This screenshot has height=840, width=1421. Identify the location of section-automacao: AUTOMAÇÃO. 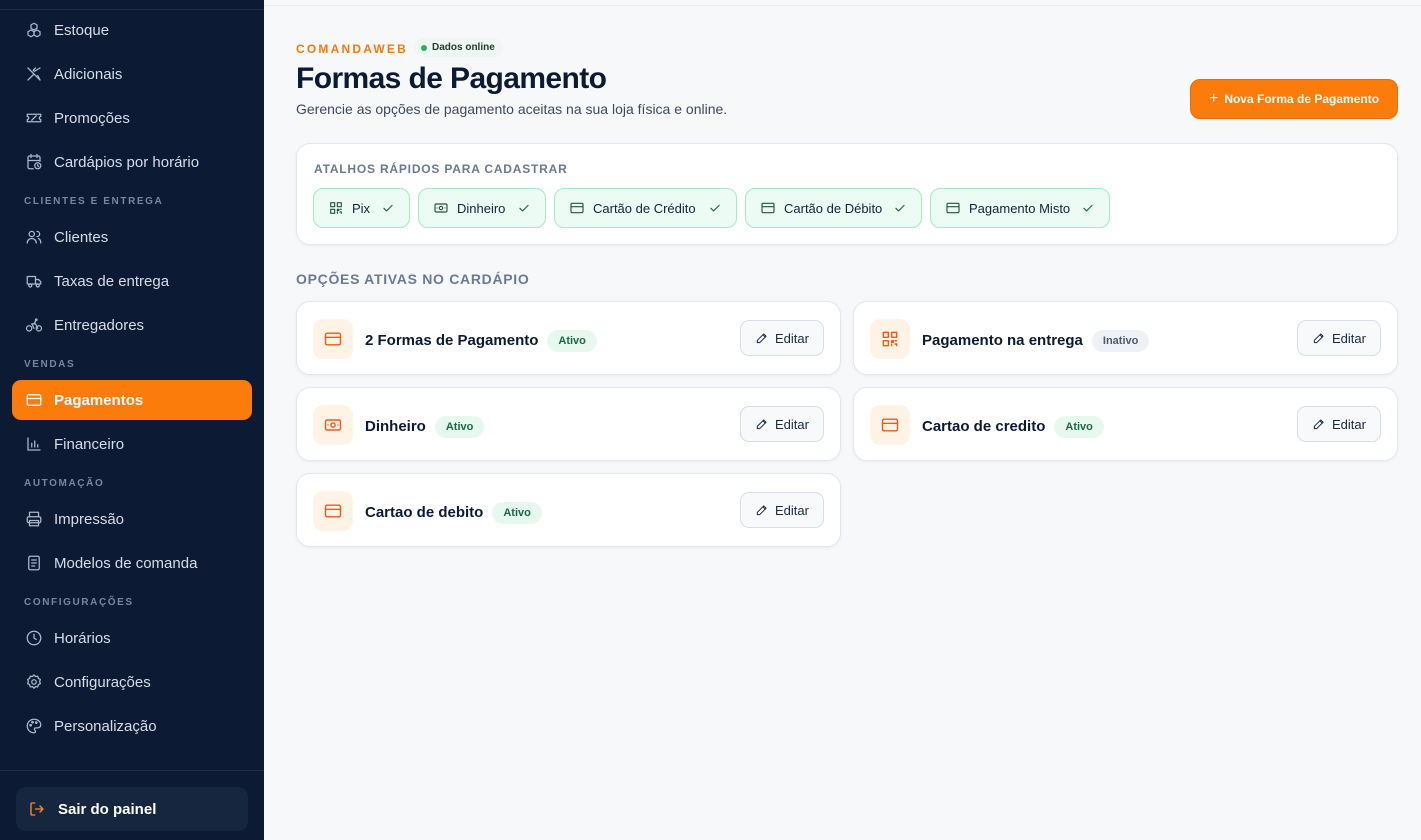
(64, 483).